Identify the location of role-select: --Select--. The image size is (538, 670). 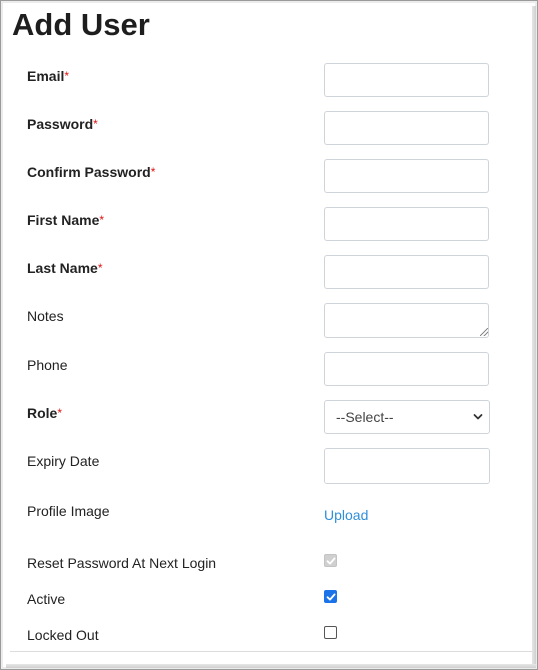
(407, 417).